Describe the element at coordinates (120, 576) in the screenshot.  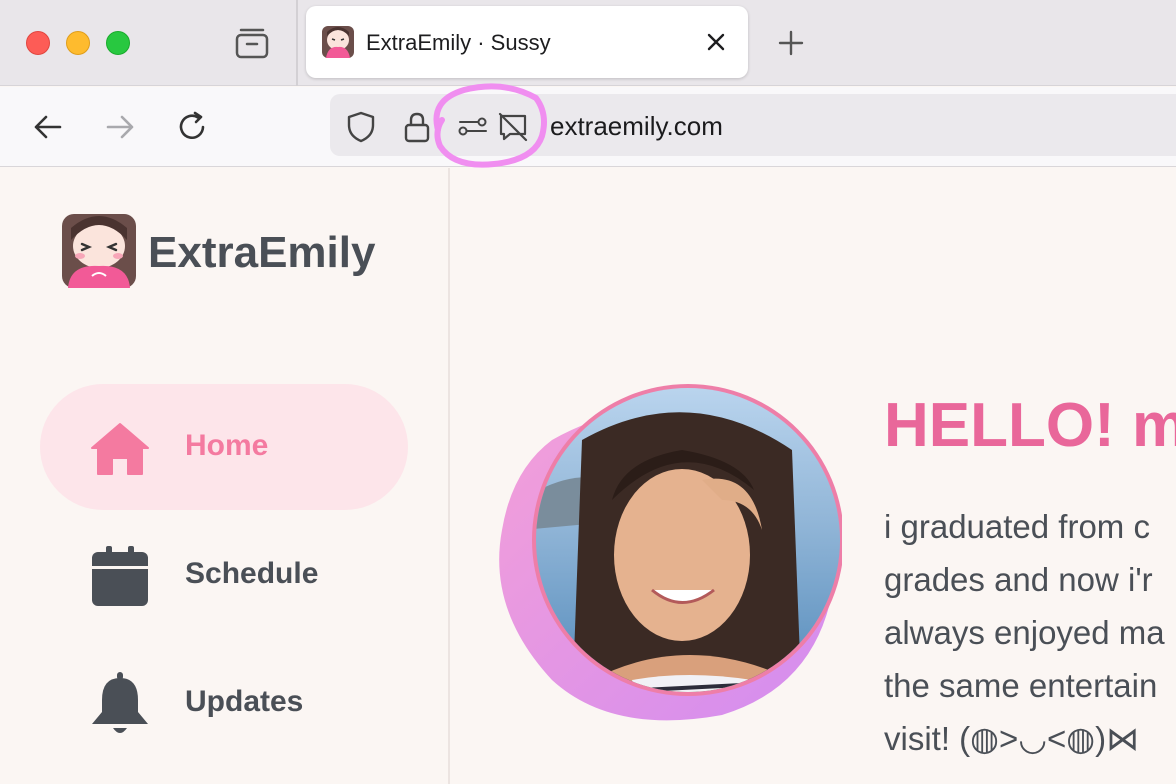
I see `calendar-icon` at that location.